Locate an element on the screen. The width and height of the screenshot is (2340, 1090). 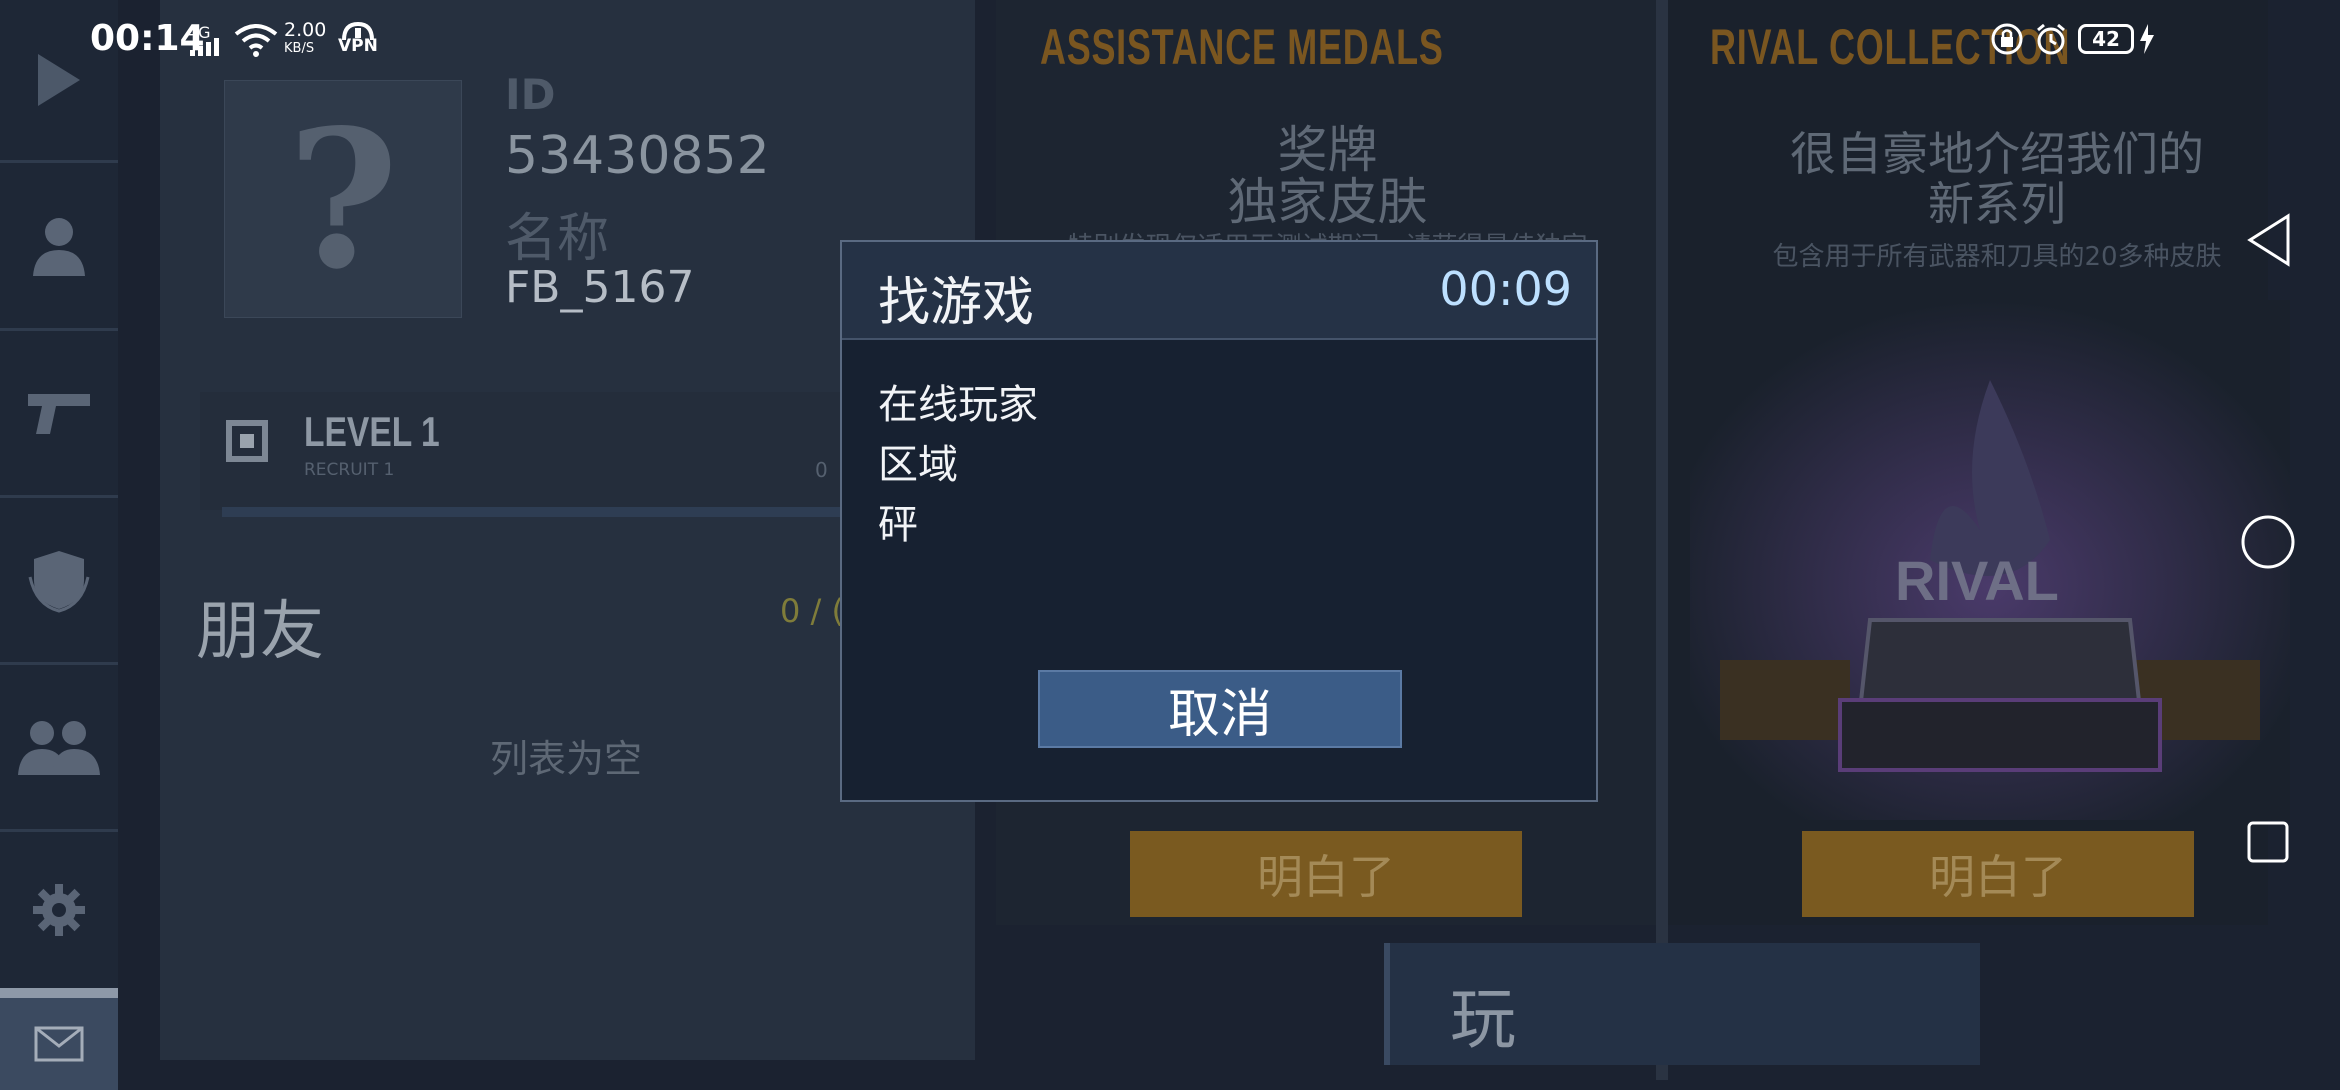
dialog-header: 找游戏 00:09 is located at coordinates (1219, 291).